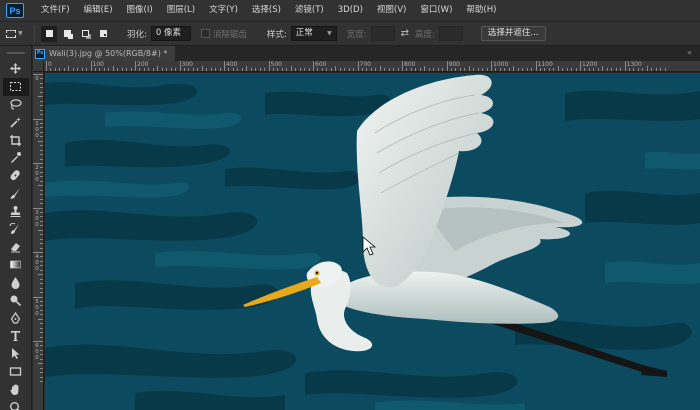 The image size is (700, 410). I want to click on eyedropper-tool-button, so click(16, 158).